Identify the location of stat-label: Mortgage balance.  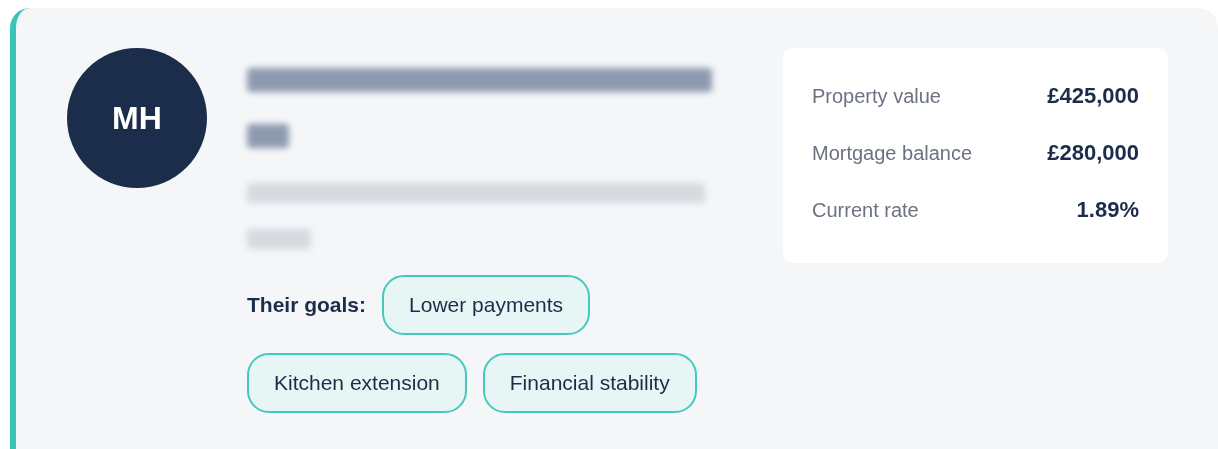
(892, 153).